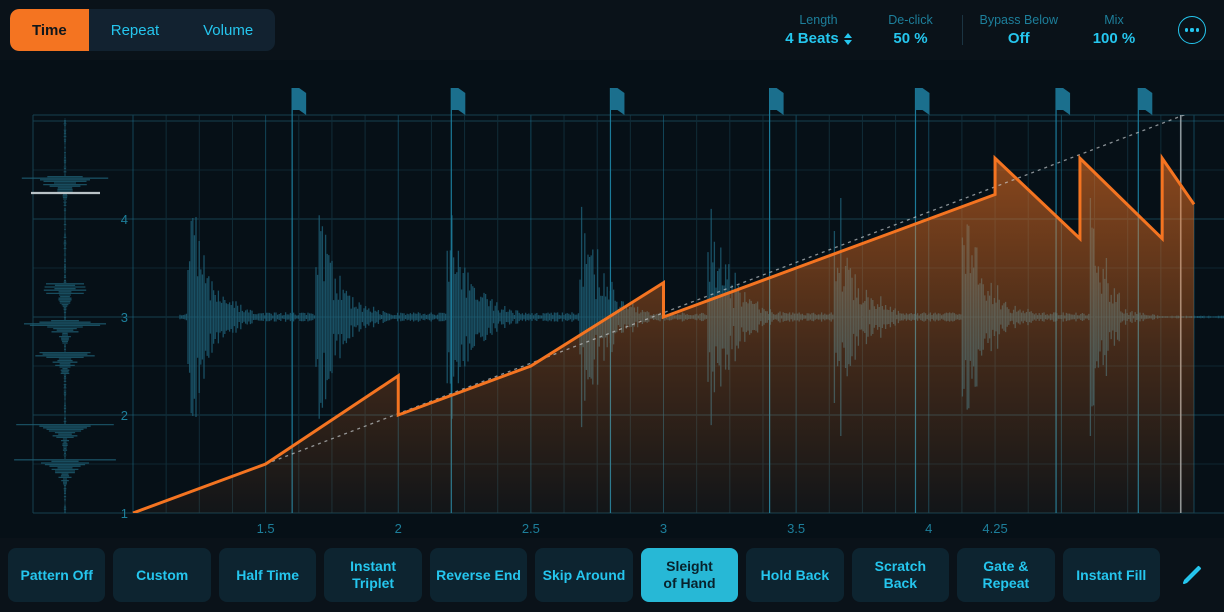  What do you see at coordinates (795, 575) in the screenshot?
I see `preset-hold-back: Hold Back` at bounding box center [795, 575].